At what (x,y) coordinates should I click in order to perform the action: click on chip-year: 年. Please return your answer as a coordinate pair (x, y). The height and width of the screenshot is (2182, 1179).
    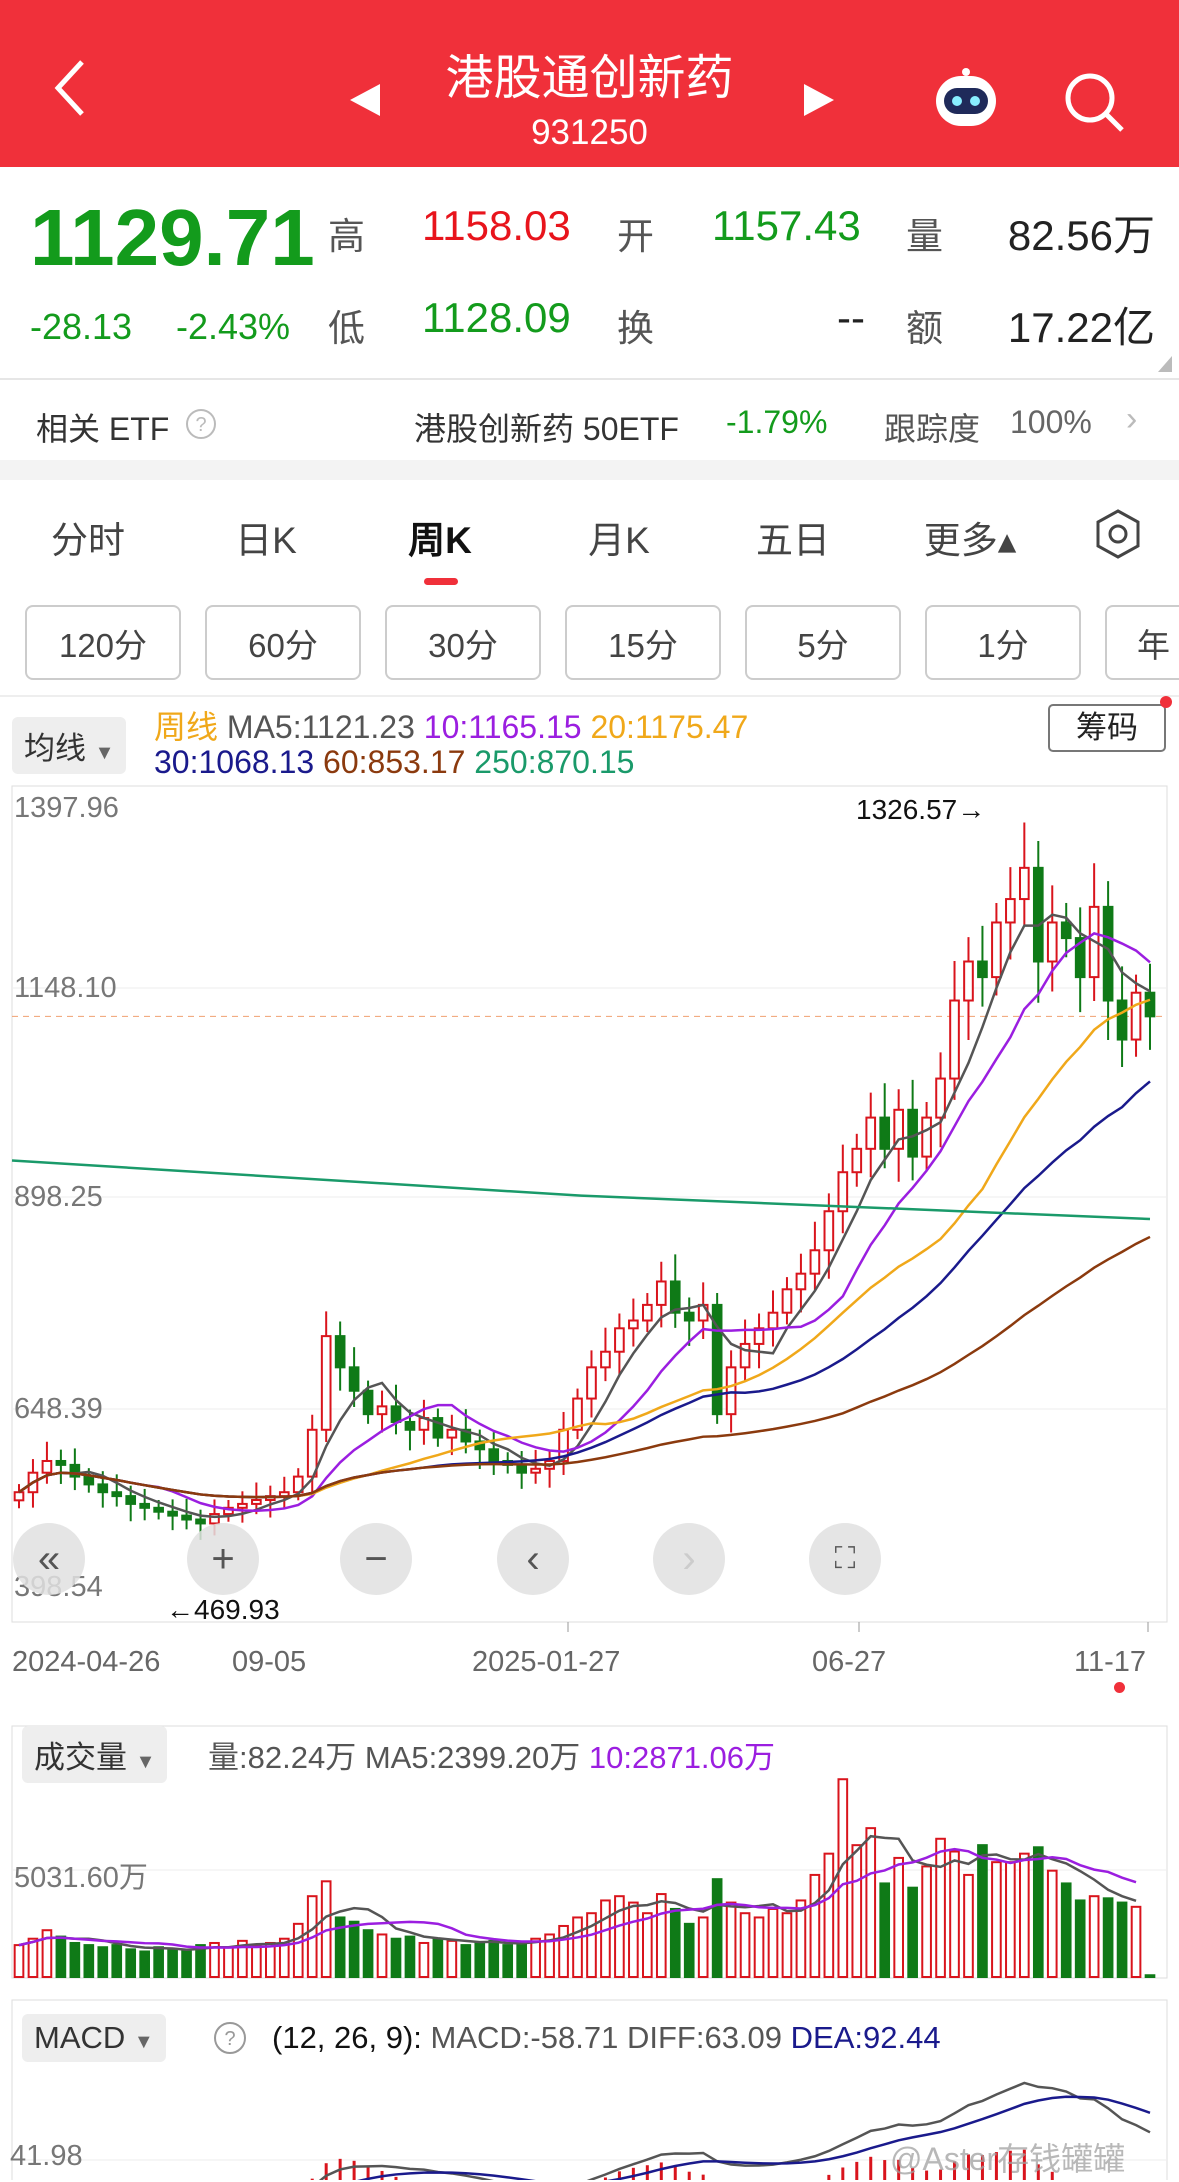
    Looking at the image, I should click on (1142, 642).